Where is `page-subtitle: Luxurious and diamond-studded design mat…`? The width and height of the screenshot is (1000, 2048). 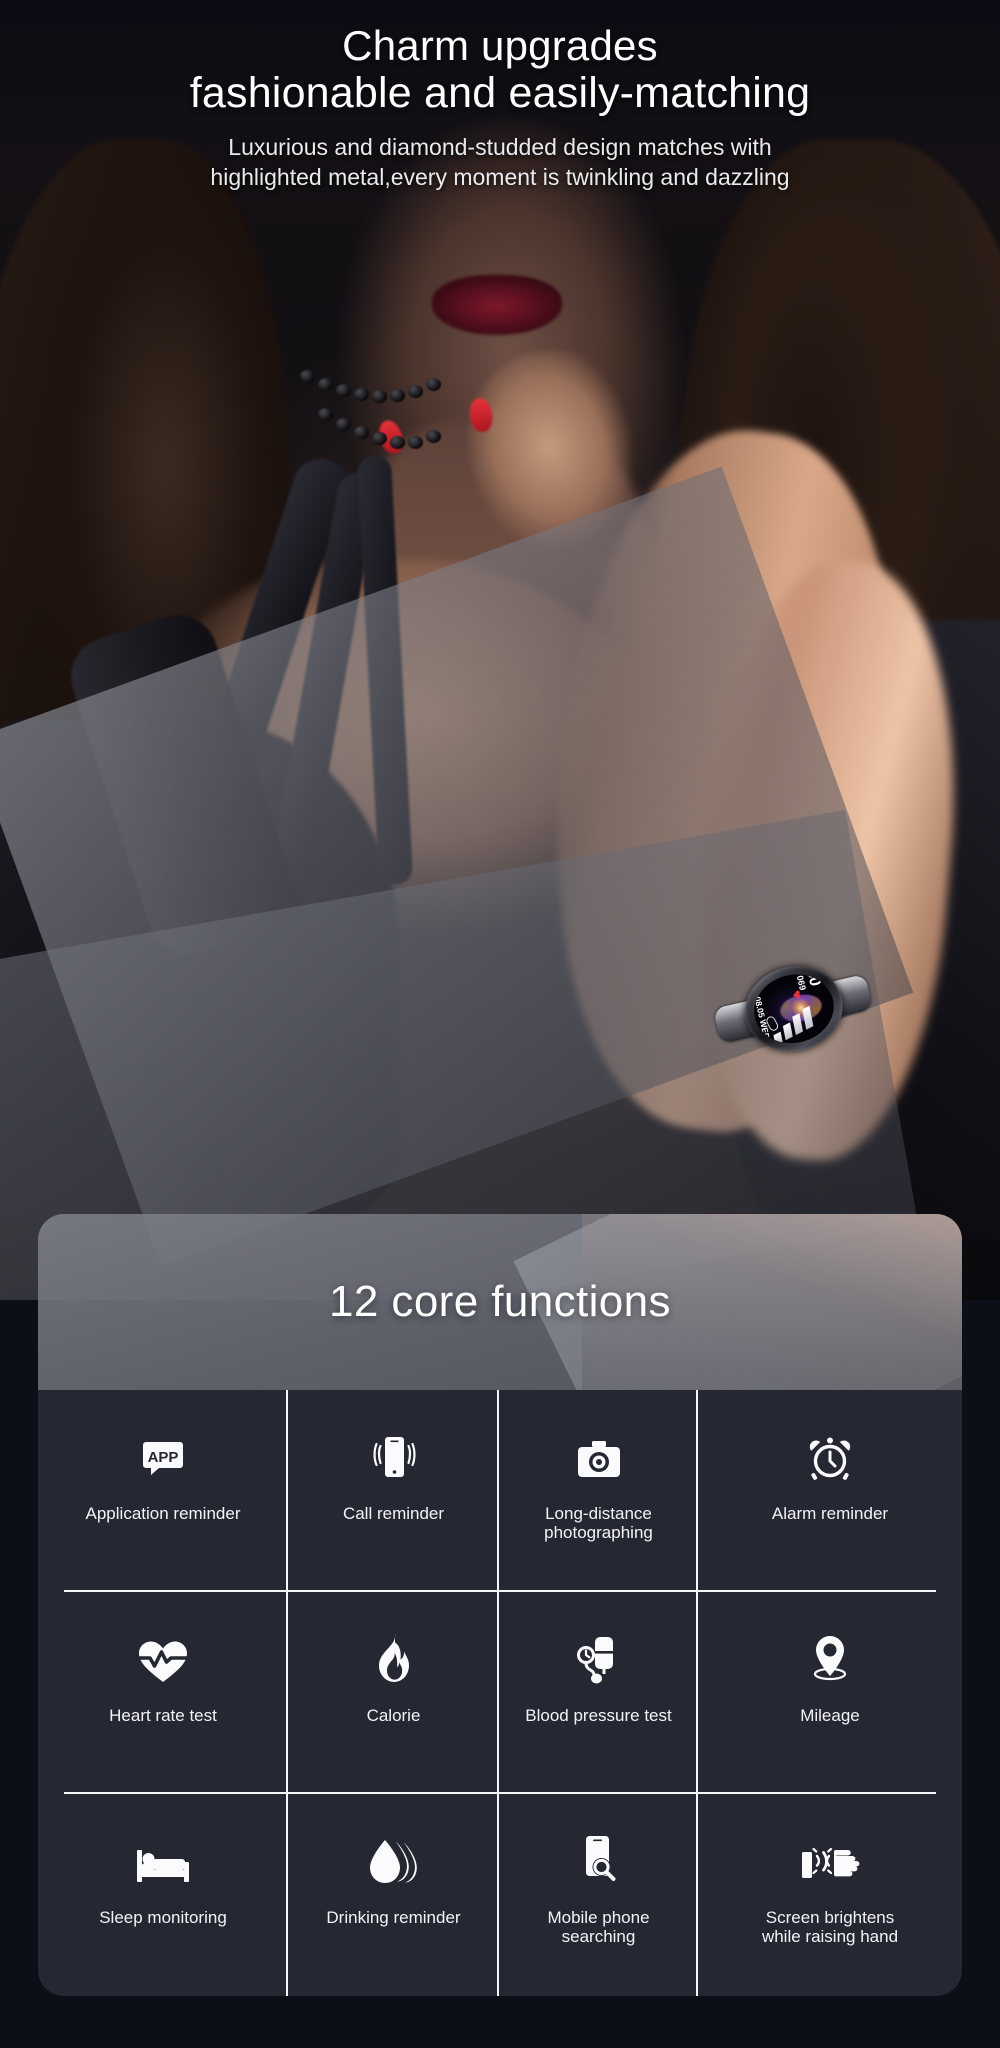 page-subtitle: Luxurious and diamond-studded design mat… is located at coordinates (500, 162).